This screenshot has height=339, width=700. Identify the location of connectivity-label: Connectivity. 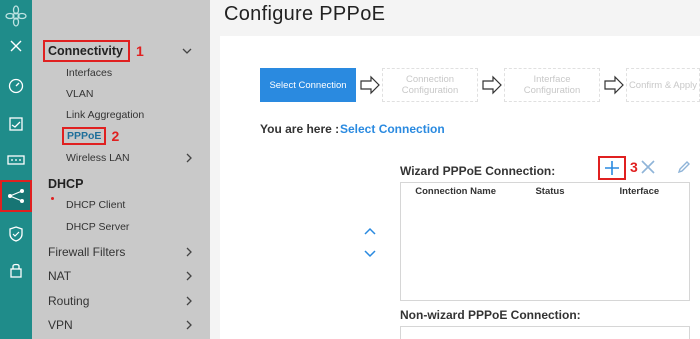
(87, 51).